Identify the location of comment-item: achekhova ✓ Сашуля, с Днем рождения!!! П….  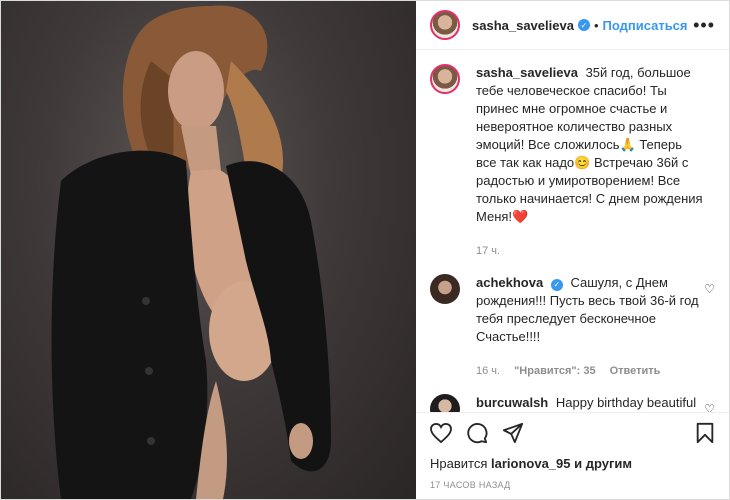
(572, 327).